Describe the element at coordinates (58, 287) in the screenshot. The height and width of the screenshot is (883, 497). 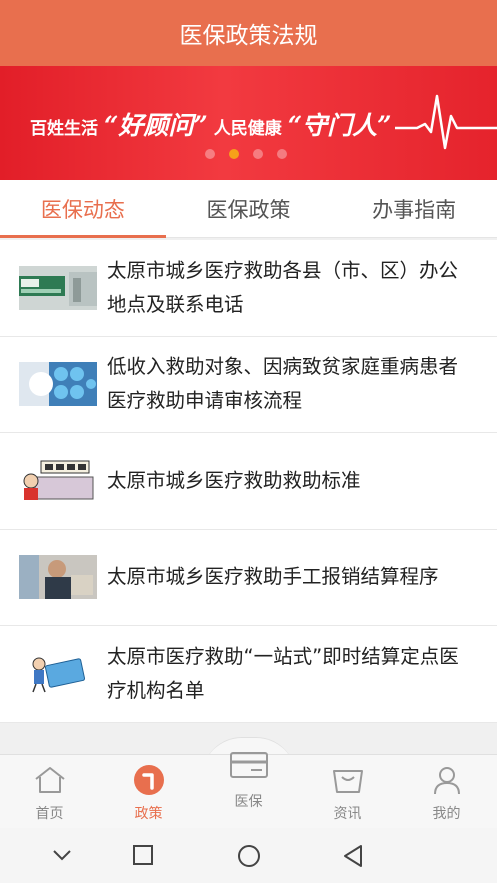
I see `medical-office-sign-thumbnail` at that location.